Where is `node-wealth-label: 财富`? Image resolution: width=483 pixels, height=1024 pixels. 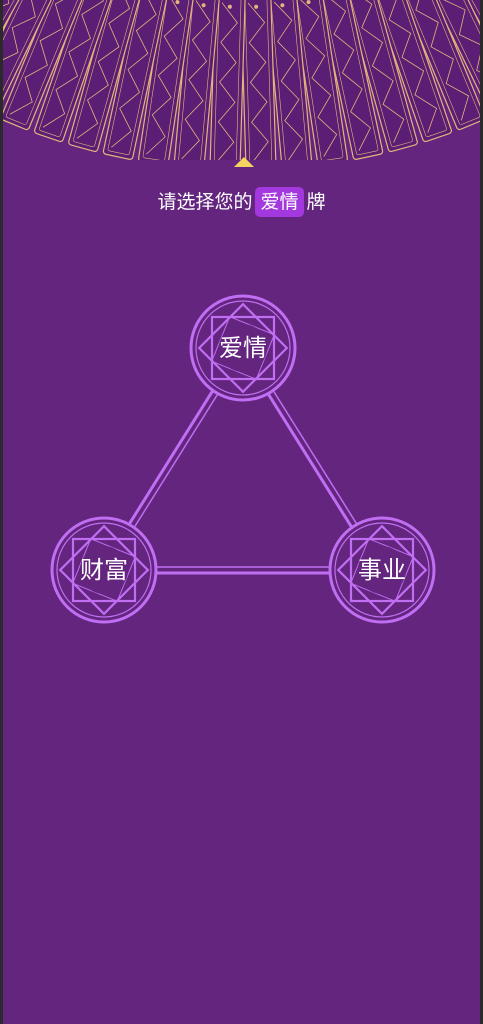
node-wealth-label: 财富 is located at coordinates (104, 570).